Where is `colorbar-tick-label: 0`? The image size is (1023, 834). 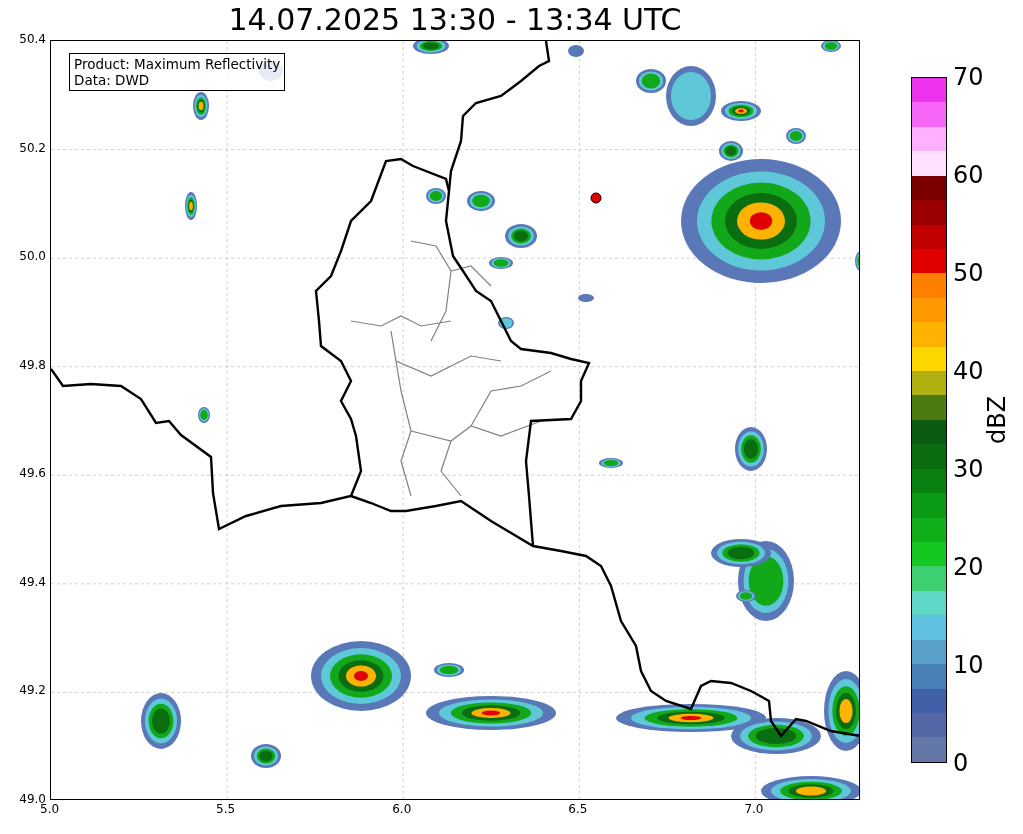 colorbar-tick-label: 0 is located at coordinates (961, 763).